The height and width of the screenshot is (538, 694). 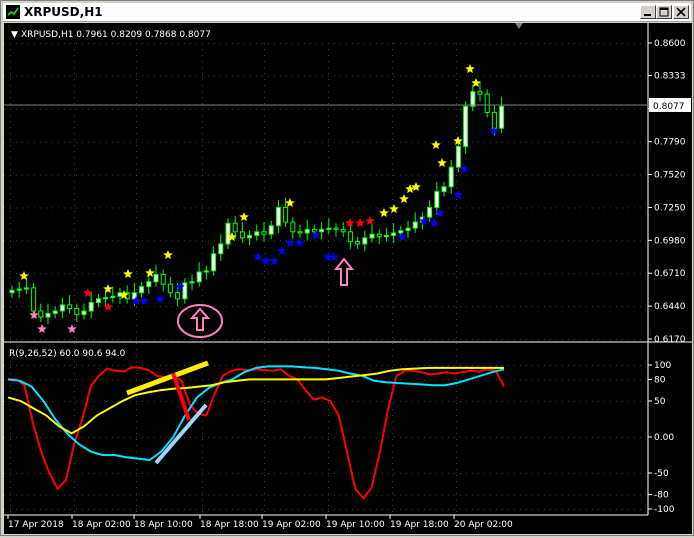 What do you see at coordinates (181, 434) in the screenshot?
I see `blue-trendline-annotation` at bounding box center [181, 434].